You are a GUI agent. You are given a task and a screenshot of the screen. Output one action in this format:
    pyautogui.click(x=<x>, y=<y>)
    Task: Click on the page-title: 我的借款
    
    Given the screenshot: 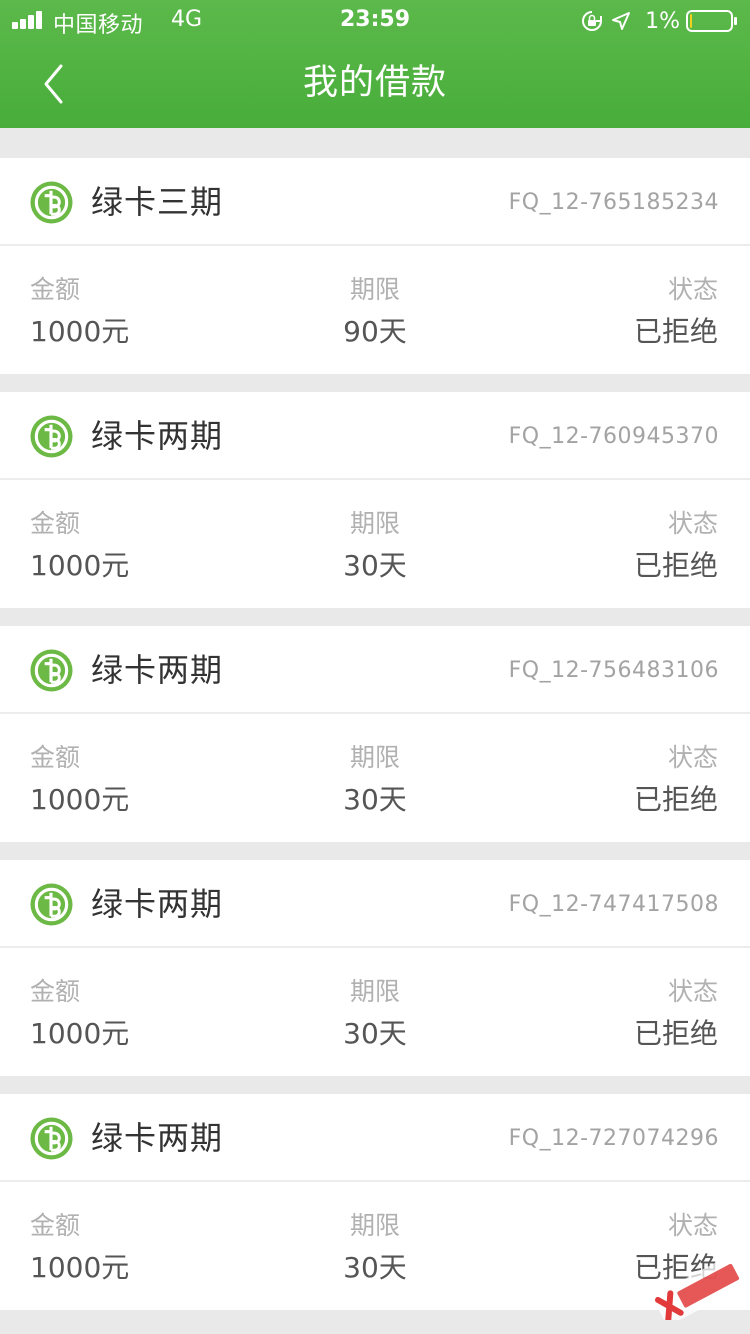 What is the action you would take?
    pyautogui.click(x=374, y=83)
    